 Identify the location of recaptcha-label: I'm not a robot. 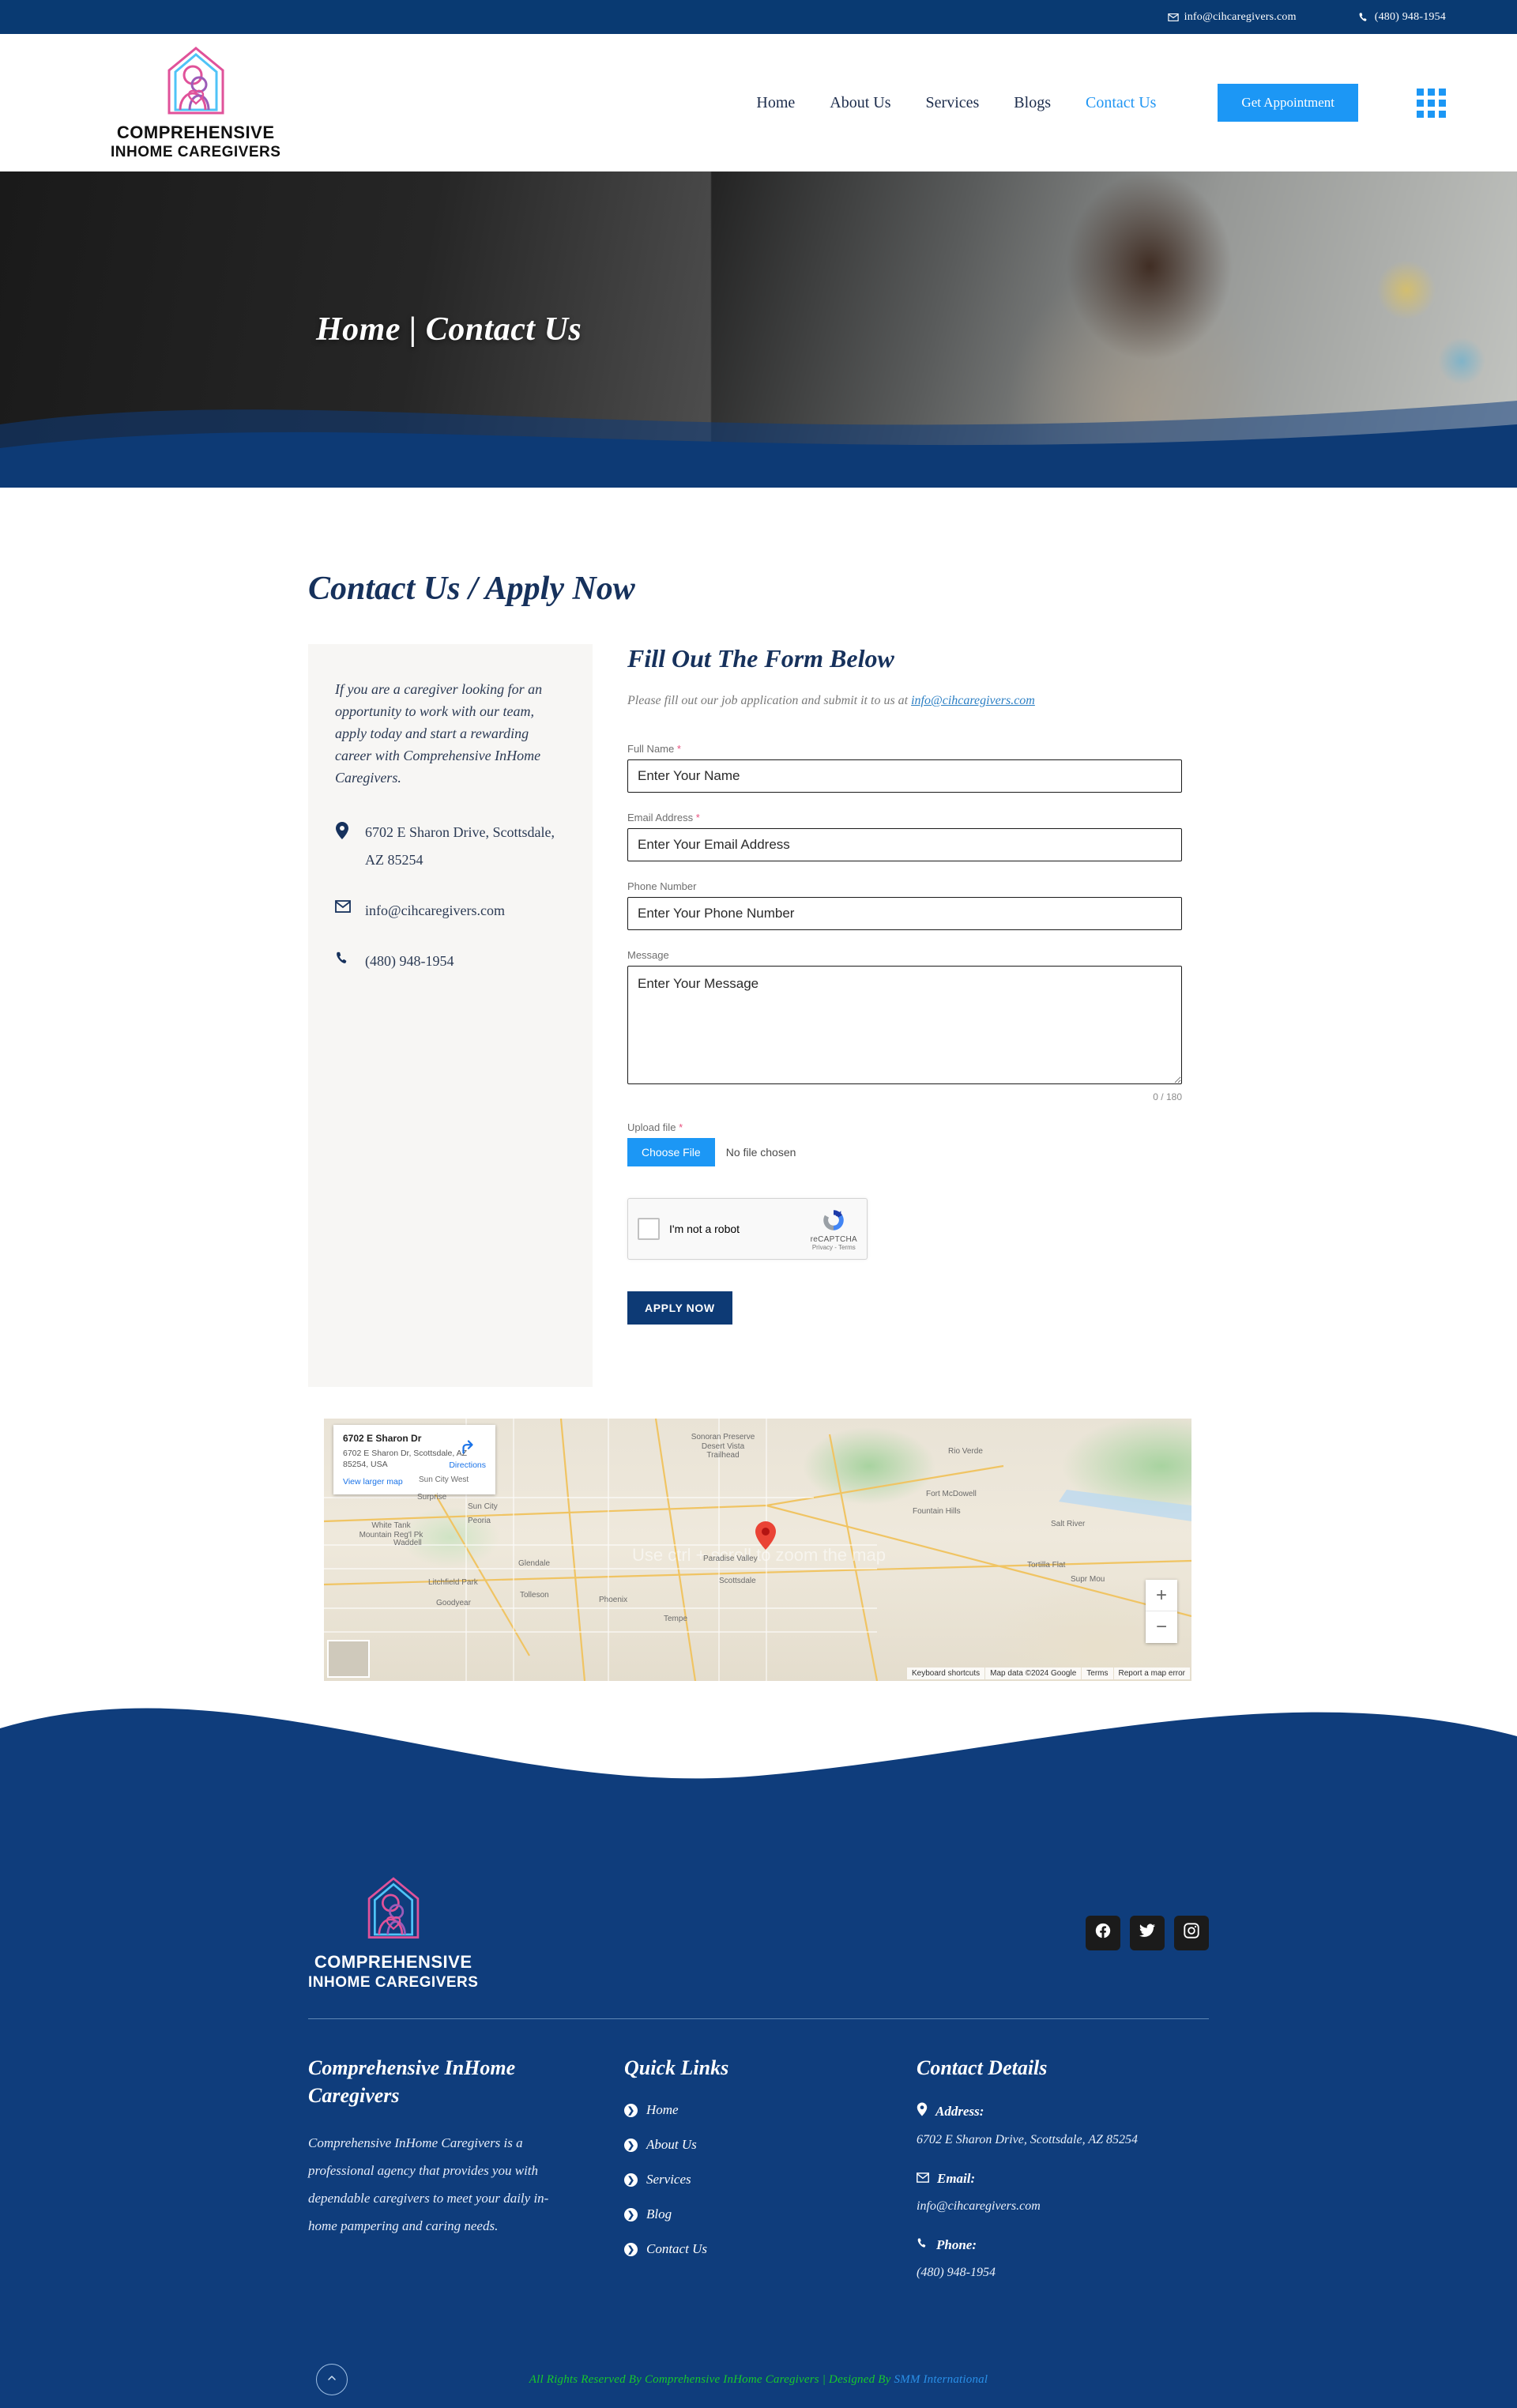
(705, 1229).